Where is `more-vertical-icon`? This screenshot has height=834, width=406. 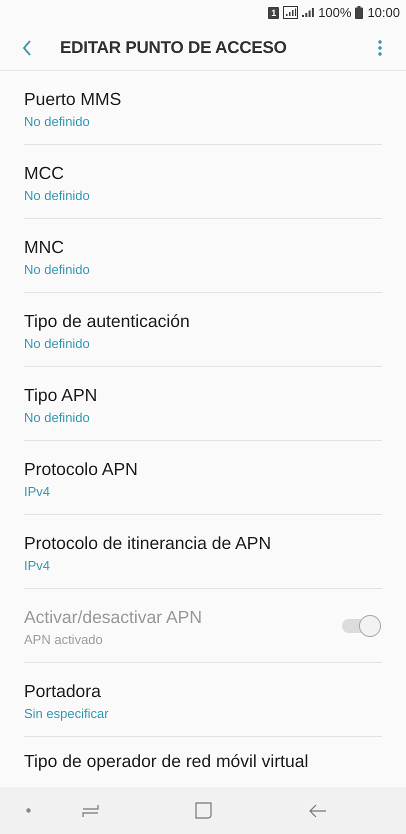
more-vertical-icon is located at coordinates (380, 48).